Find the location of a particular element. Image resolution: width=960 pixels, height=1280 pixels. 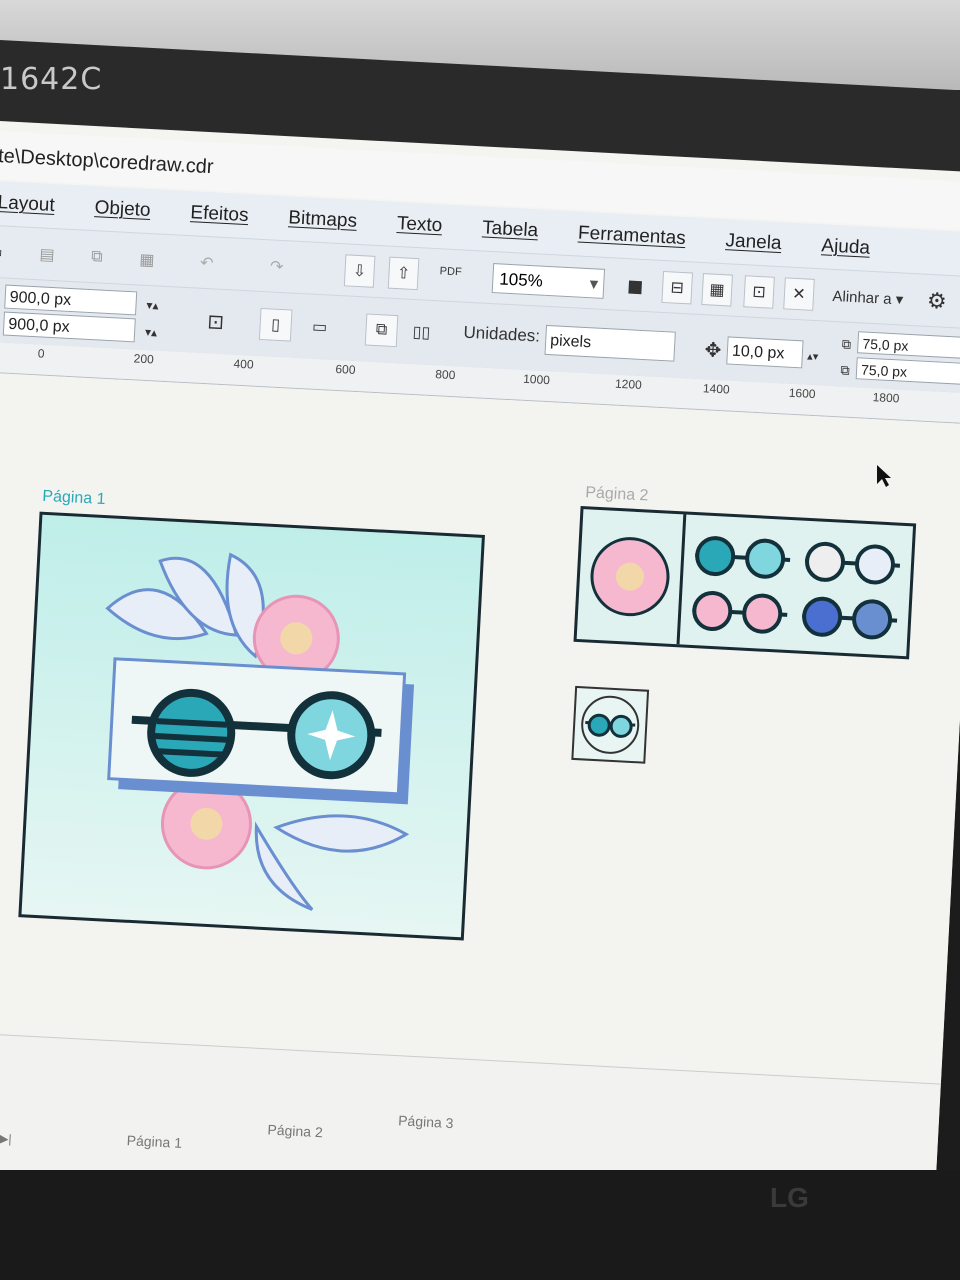

page-prev-icon: ▶ ▶| is located at coordinates (6, 1138).